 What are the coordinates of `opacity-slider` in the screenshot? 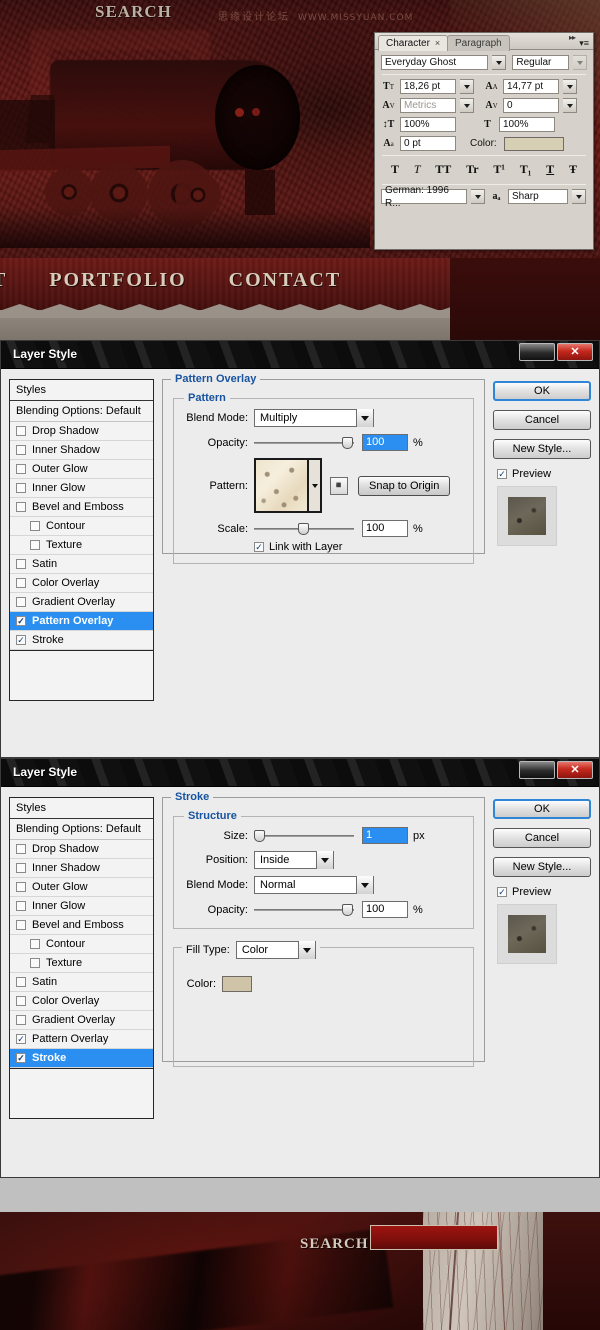 It's located at (304, 443).